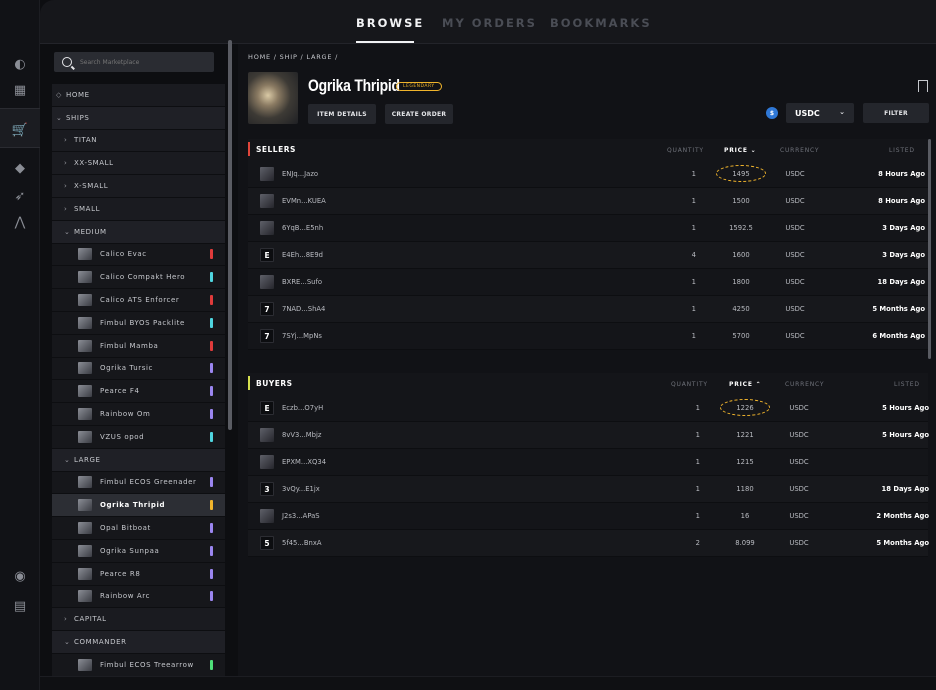  What do you see at coordinates (293, 57) in the screenshot?
I see `breadcrumb: HOME / SHIP / LARGE /` at bounding box center [293, 57].